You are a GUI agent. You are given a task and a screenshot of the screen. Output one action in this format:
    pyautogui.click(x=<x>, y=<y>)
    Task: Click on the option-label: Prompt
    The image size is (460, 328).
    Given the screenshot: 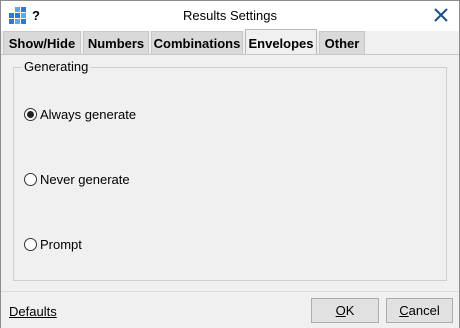 What is the action you would take?
    pyautogui.click(x=61, y=244)
    